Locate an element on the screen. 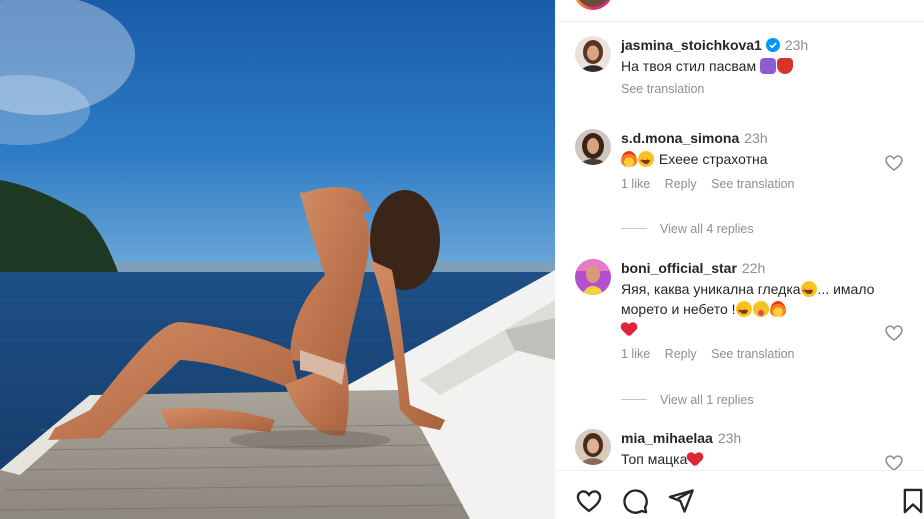 This screenshot has width=924, height=519. bookmark-icon is located at coordinates (911, 501).